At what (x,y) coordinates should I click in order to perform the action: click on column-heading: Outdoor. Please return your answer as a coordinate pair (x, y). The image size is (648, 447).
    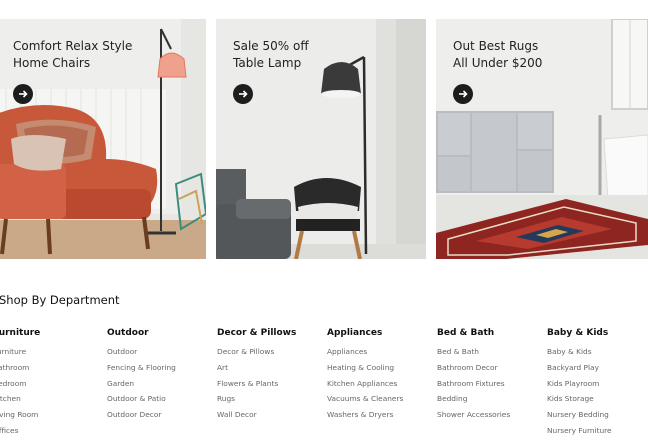
    Looking at the image, I should click on (161, 337).